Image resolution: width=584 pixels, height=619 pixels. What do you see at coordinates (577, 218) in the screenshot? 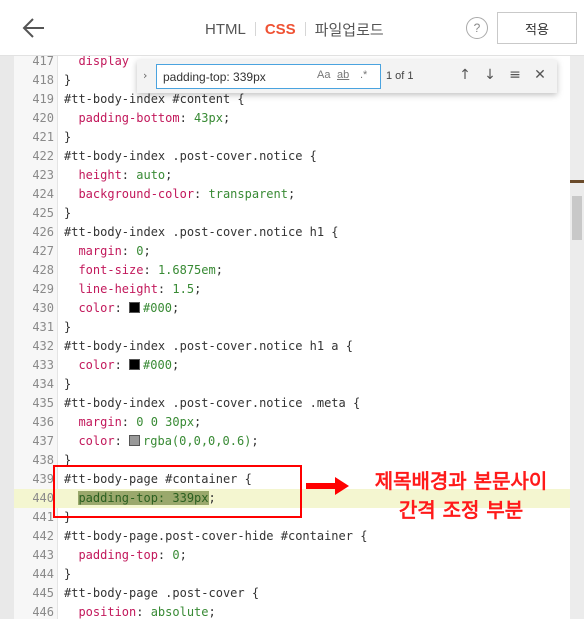
I see `scrollbar-thumb` at bounding box center [577, 218].